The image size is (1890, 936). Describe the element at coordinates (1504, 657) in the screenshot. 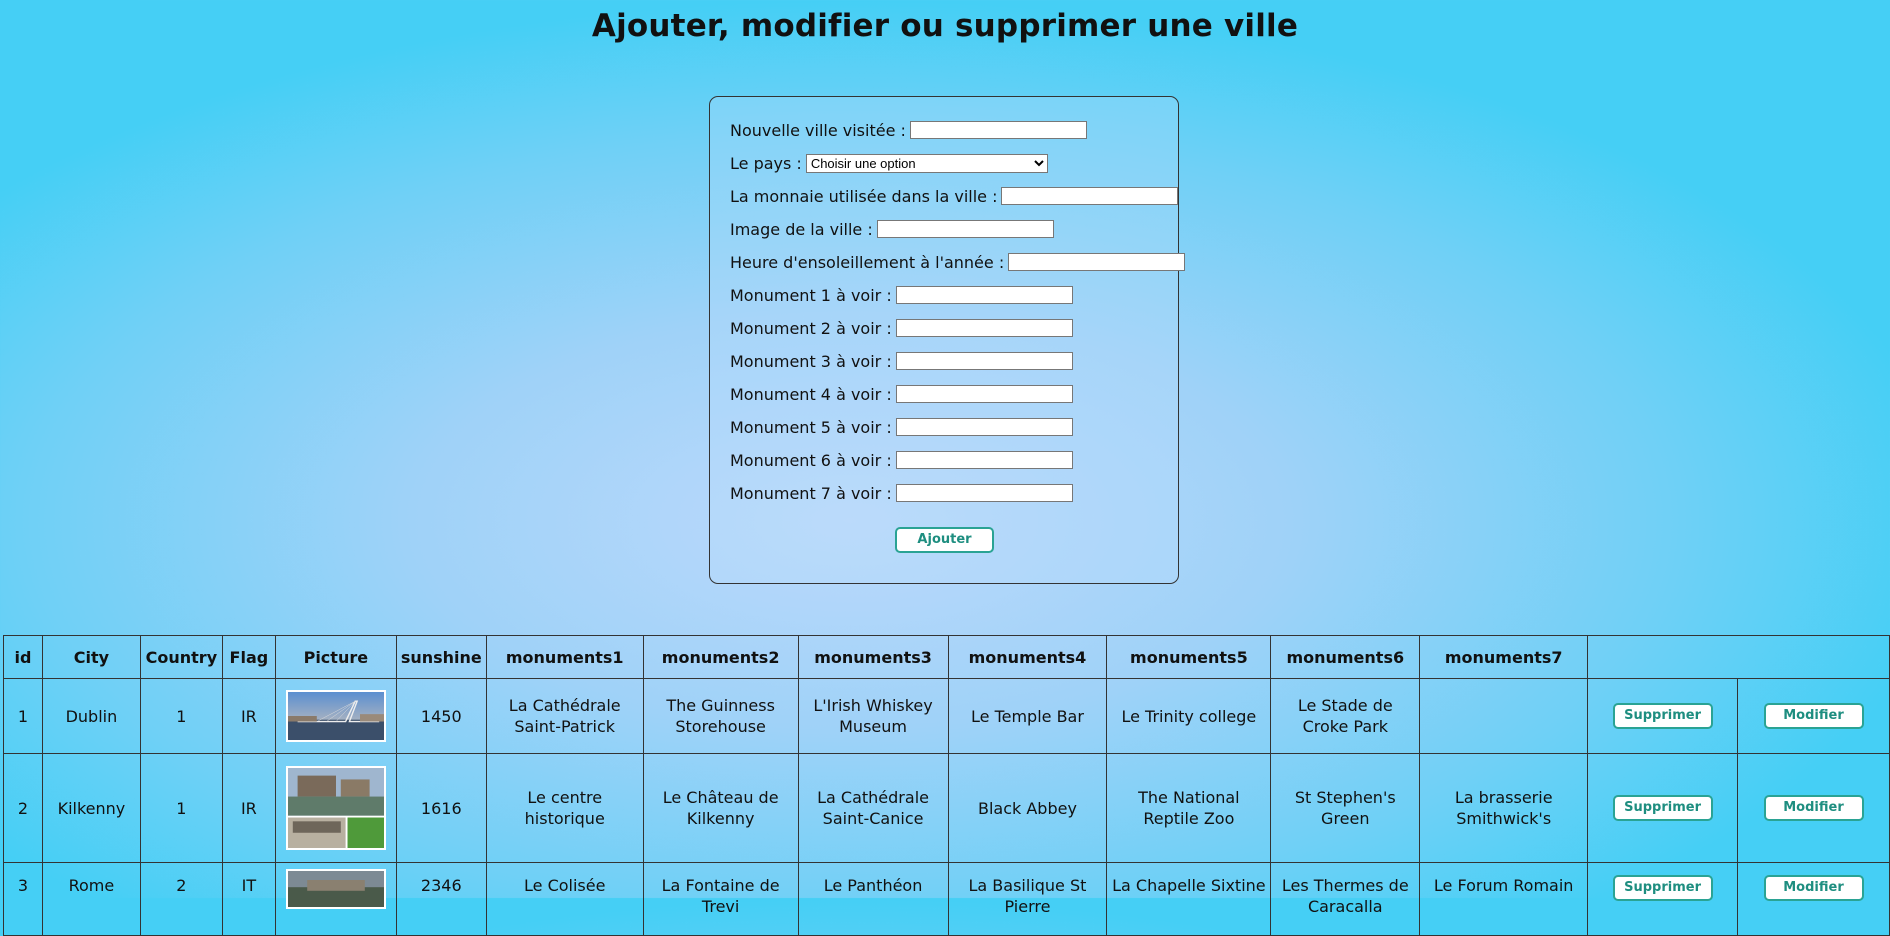

I see `header-monuments7: monuments7` at that location.